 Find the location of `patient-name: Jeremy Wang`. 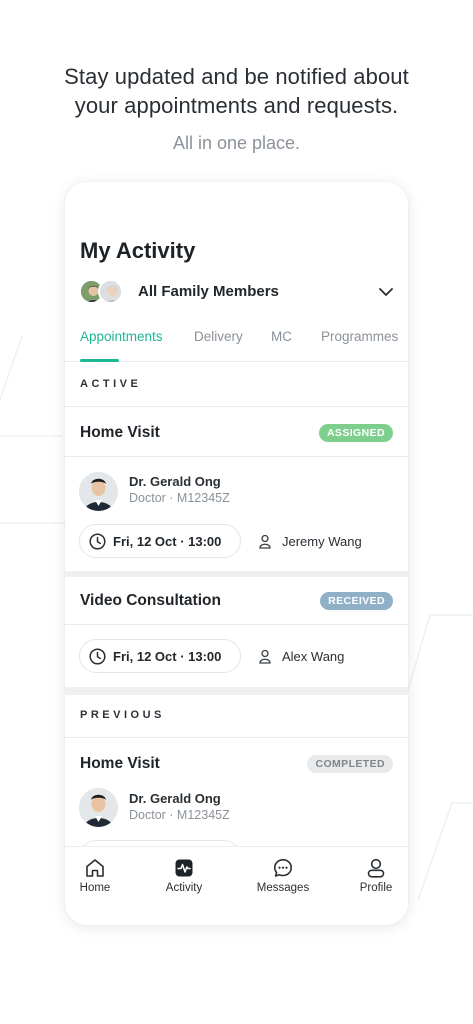

patient-name: Jeremy Wang is located at coordinates (322, 541).